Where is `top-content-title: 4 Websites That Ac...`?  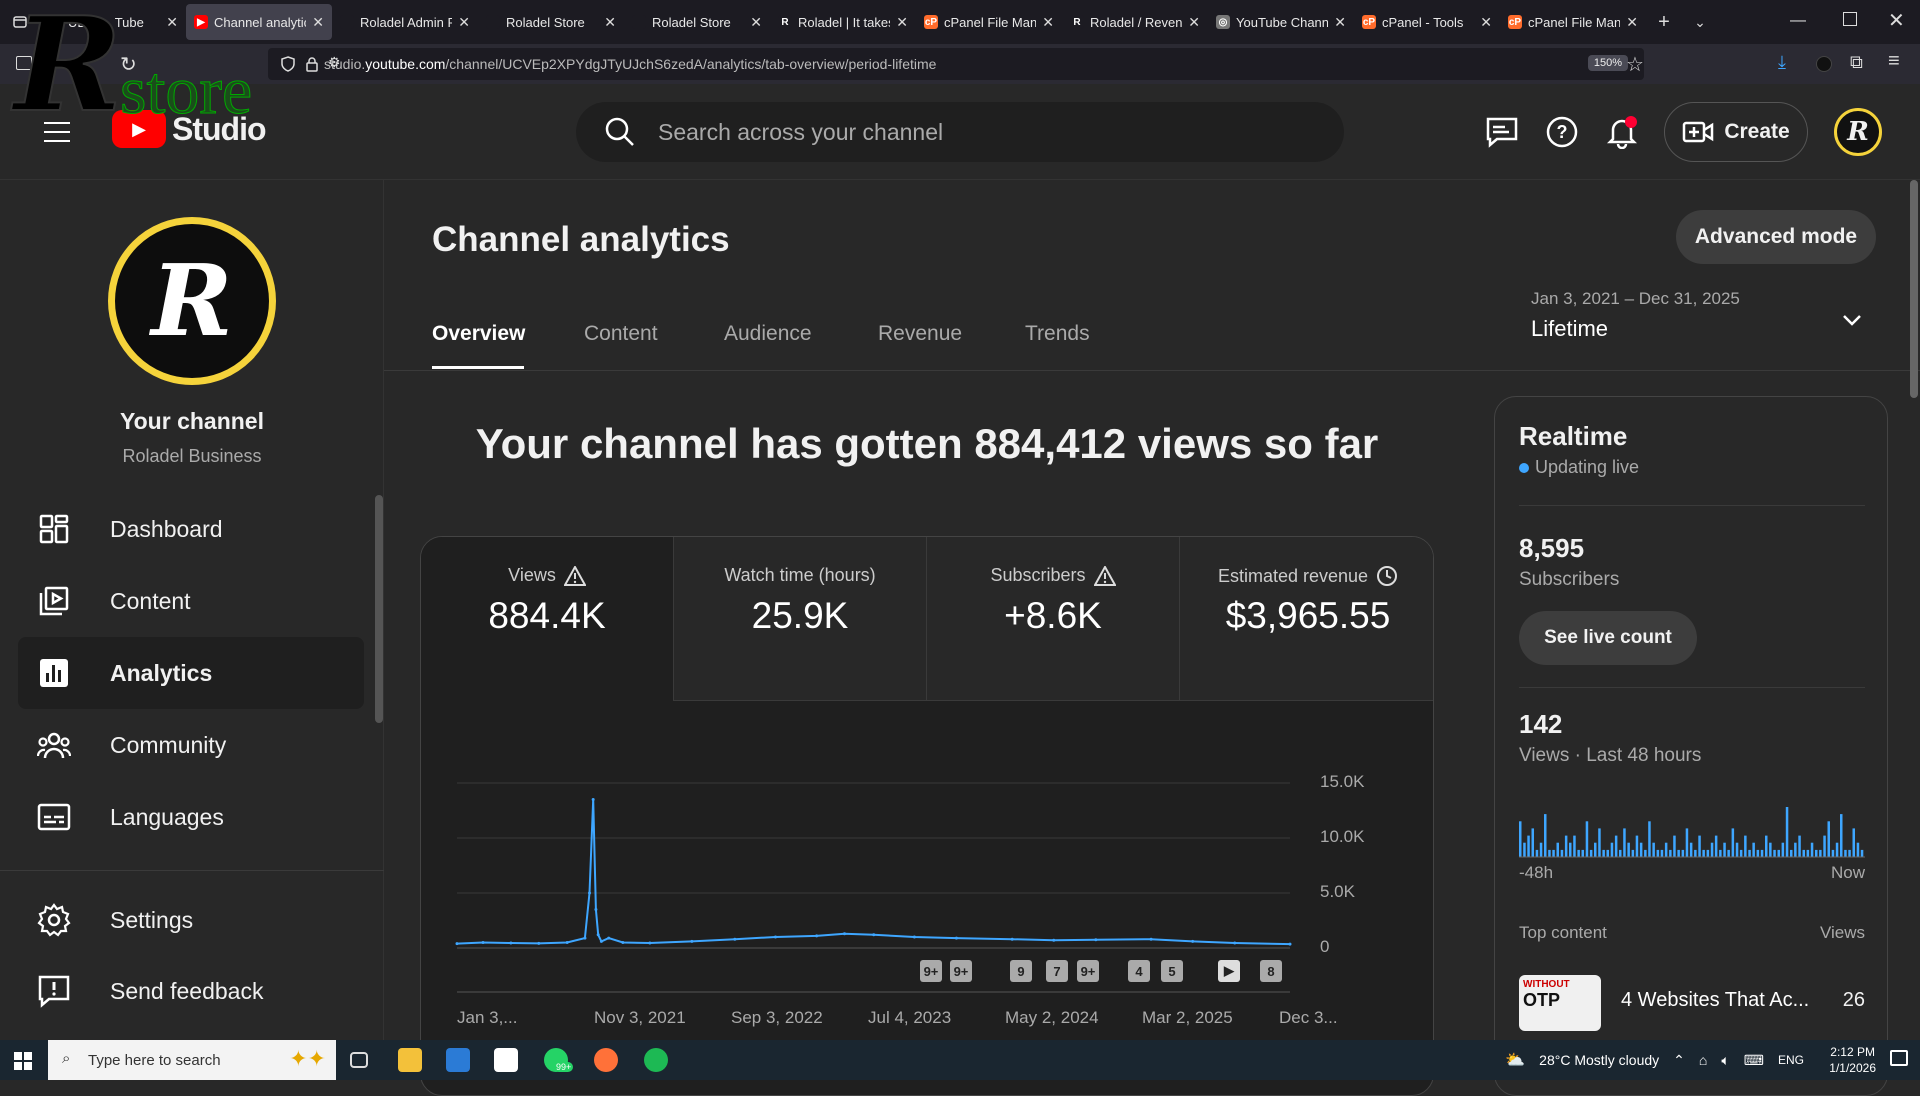
top-content-title: 4 Websites That Ac... is located at coordinates (1715, 1000).